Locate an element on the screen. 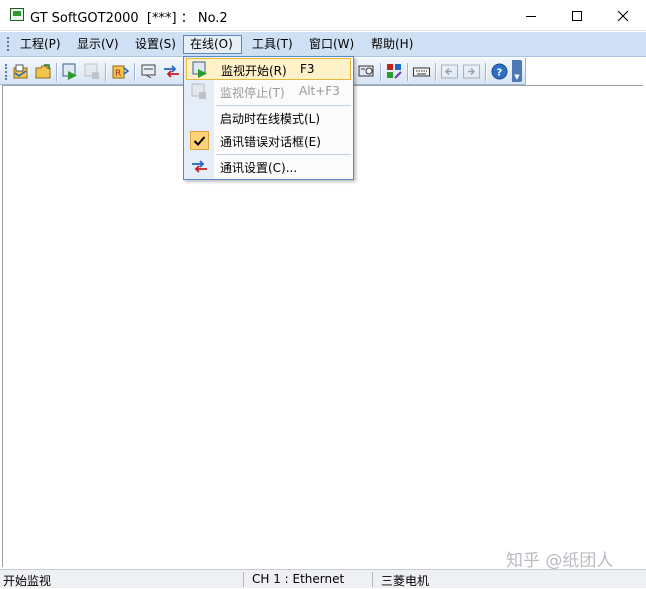  close-button is located at coordinates (623, 15).